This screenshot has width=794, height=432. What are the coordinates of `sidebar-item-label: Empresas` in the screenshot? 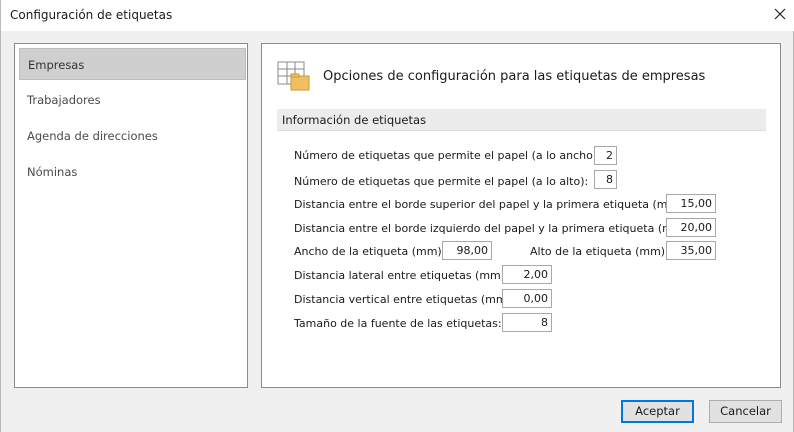 It's located at (56, 65).